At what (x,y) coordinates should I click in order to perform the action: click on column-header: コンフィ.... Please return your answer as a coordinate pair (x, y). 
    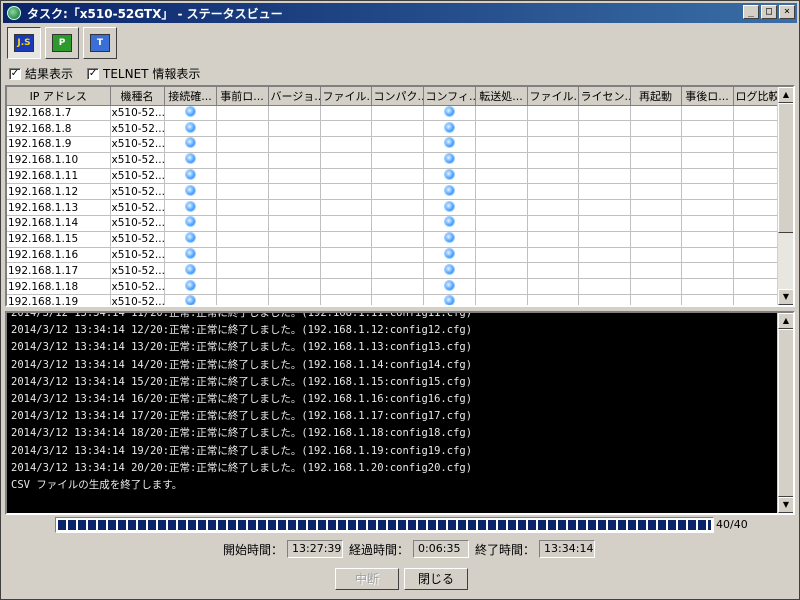
    Looking at the image, I should click on (449, 96).